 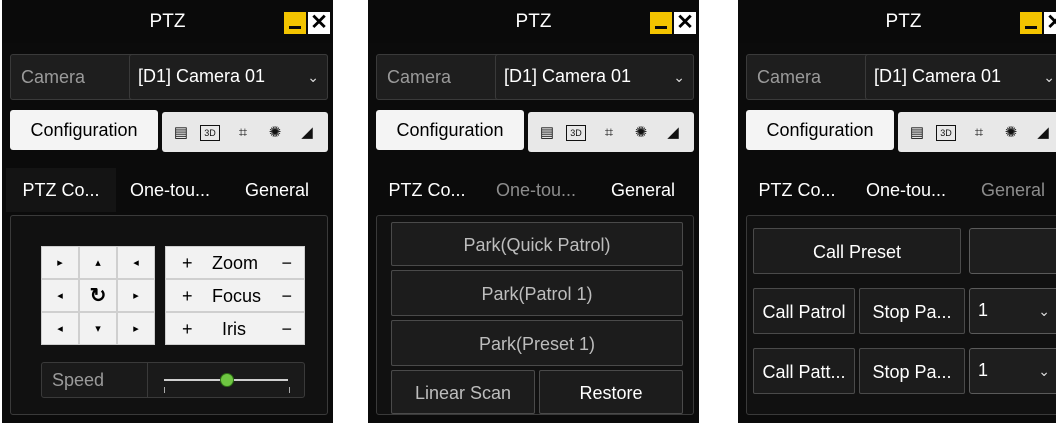 I want to click on linear-scan-button: Linear Scan, so click(x=463, y=392).